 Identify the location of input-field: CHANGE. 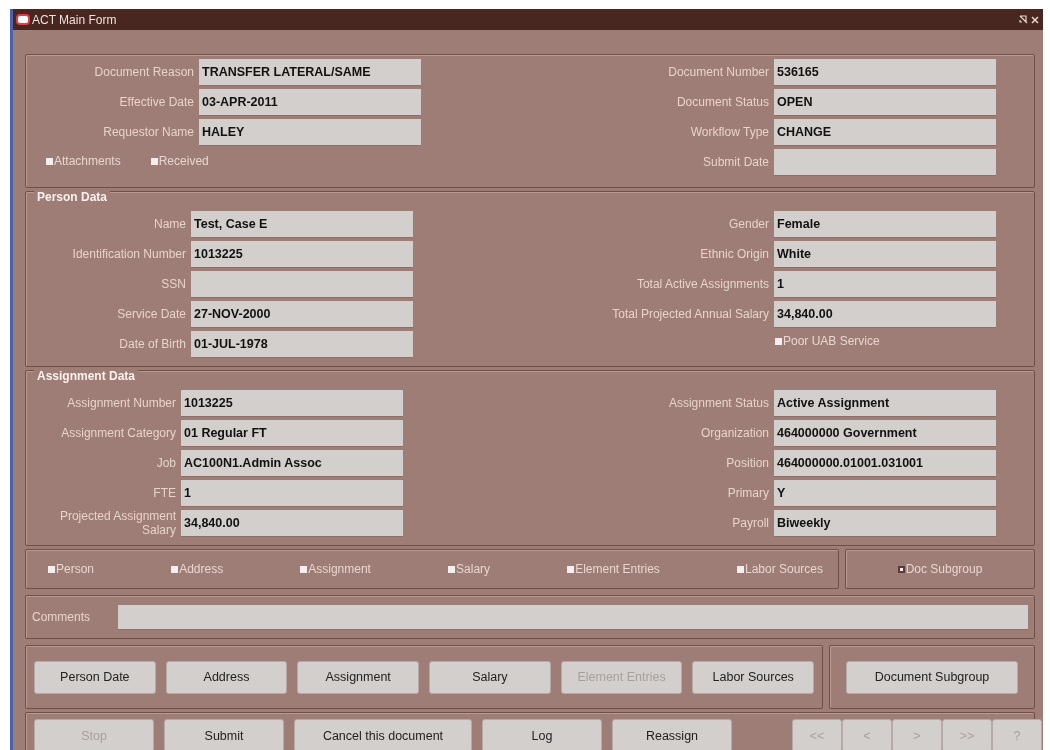
(885, 132).